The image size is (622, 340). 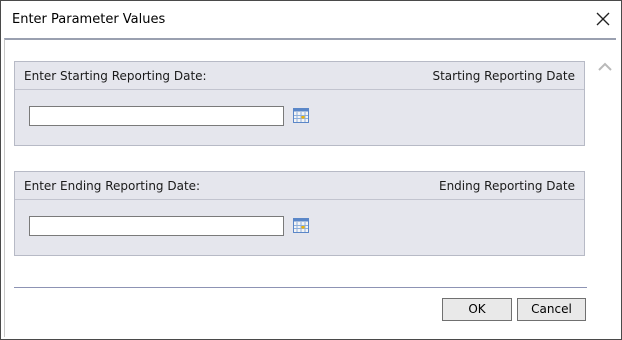 What do you see at coordinates (506, 186) in the screenshot?
I see `end-date-parameter-name: Ending Reporting Date` at bounding box center [506, 186].